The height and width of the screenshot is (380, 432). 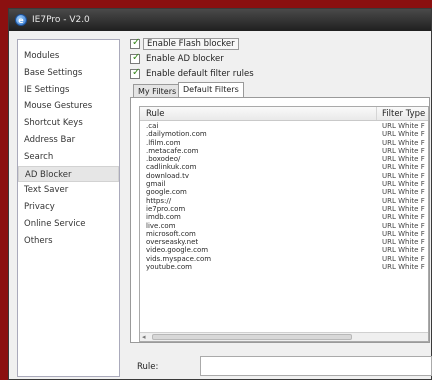 What do you see at coordinates (284, 151) in the screenshot?
I see `table-row: .metacafe.com URL White F` at bounding box center [284, 151].